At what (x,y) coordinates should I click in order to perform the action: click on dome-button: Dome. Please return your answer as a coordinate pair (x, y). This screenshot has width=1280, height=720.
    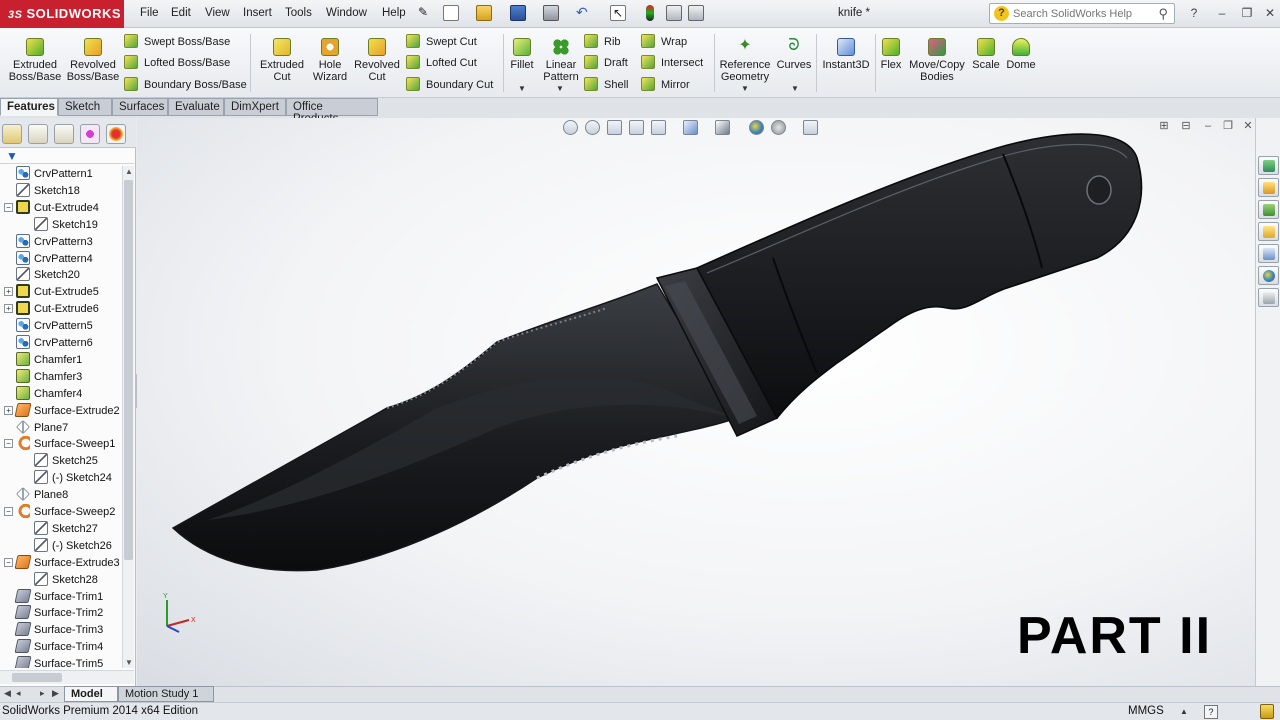
    Looking at the image, I should click on (1021, 54).